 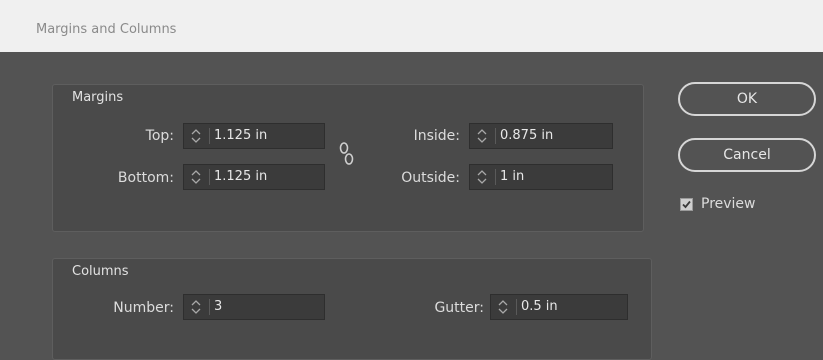 I want to click on inside-spinner-icon, so click(x=482, y=136).